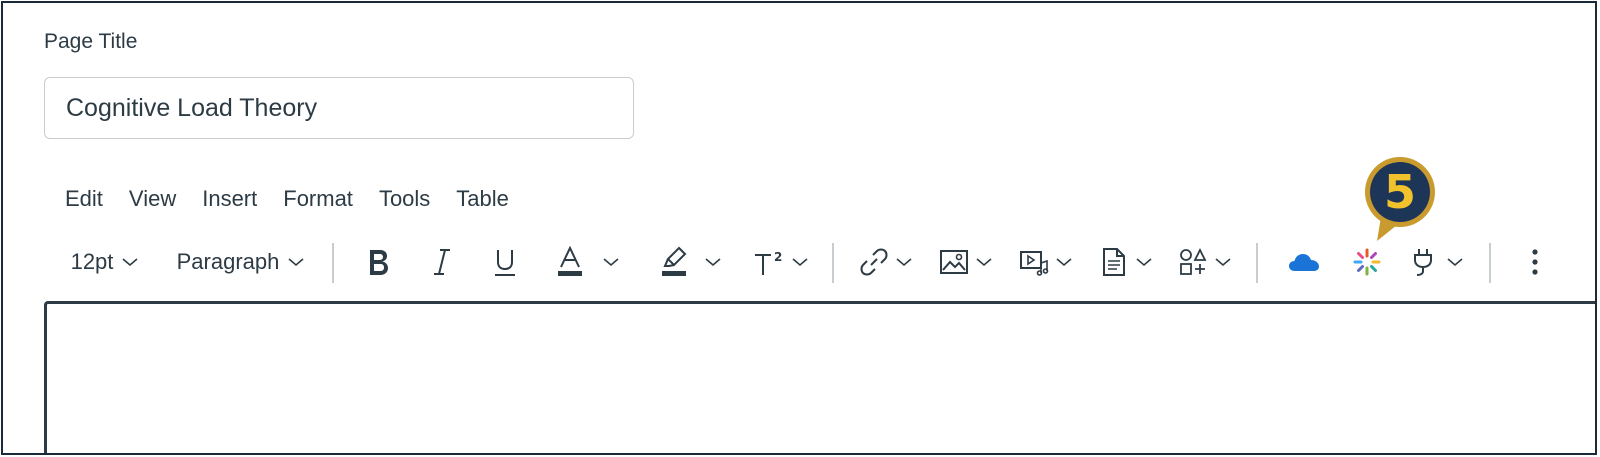 This screenshot has height=457, width=1600. Describe the element at coordinates (152, 199) in the screenshot. I see `menu-view: View` at that location.